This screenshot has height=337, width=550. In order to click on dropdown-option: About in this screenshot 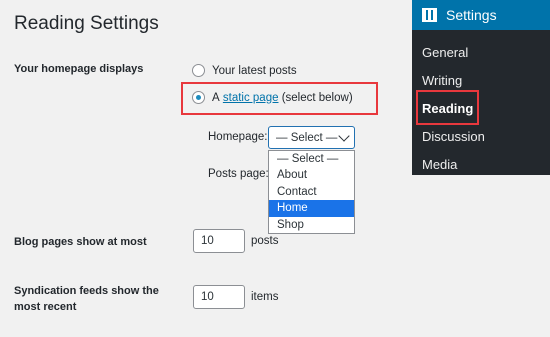, I will do `click(311, 175)`.